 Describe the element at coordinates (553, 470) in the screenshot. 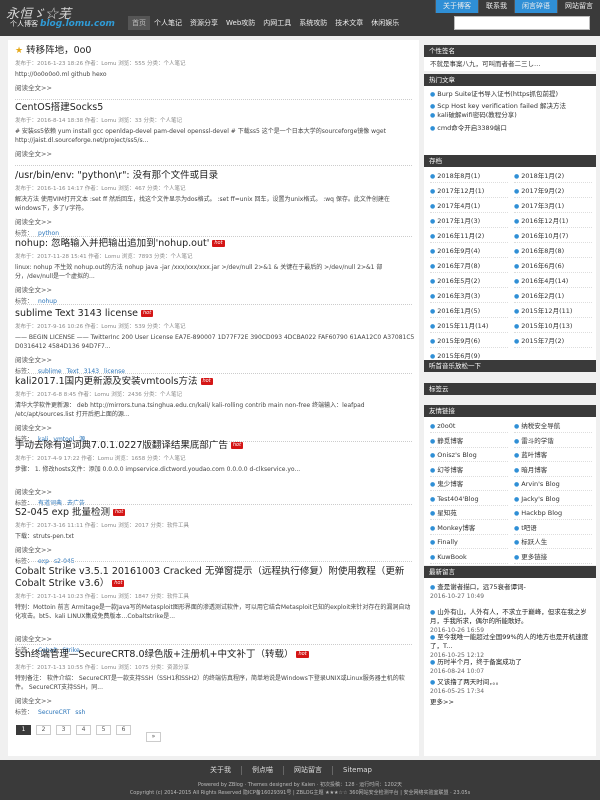

I see `friend-link: ● 暗月博客` at that location.